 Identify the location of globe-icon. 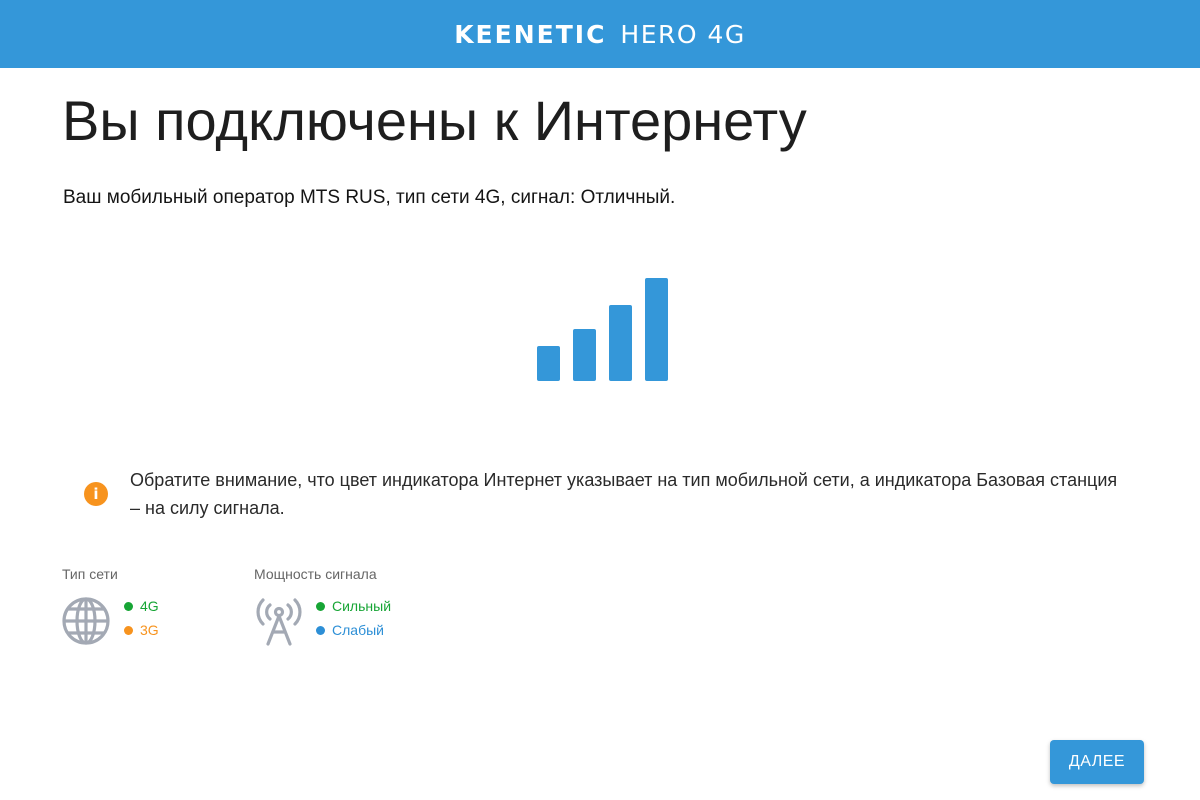
(86, 621).